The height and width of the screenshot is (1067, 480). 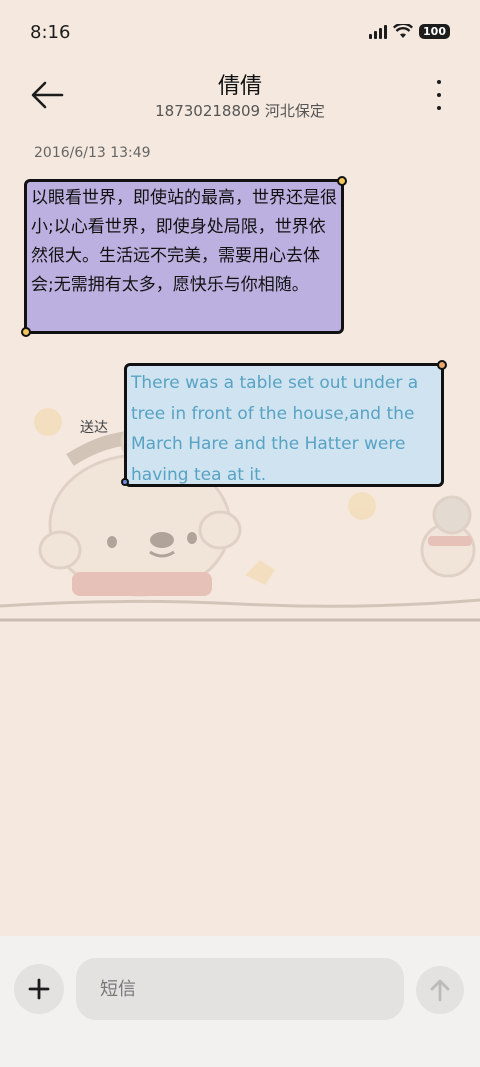 I want to click on add-attachment-button, so click(x=39, y=989).